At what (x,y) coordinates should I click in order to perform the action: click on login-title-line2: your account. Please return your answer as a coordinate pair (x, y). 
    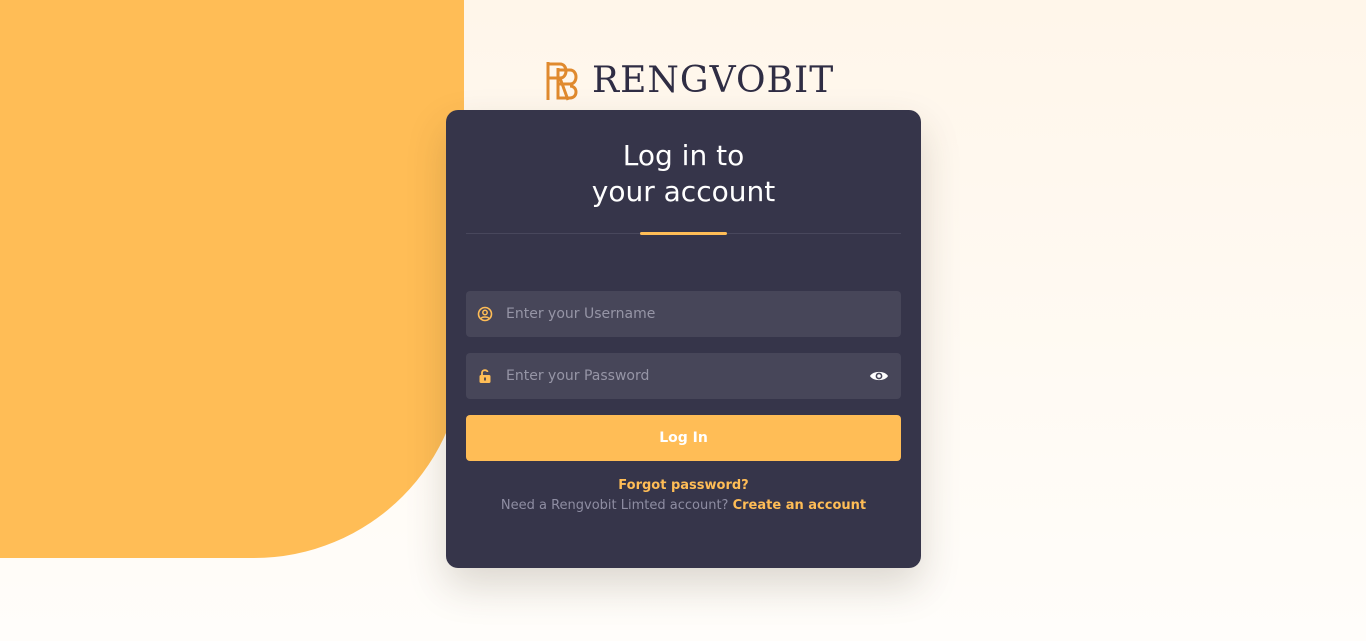
    Looking at the image, I should click on (683, 191).